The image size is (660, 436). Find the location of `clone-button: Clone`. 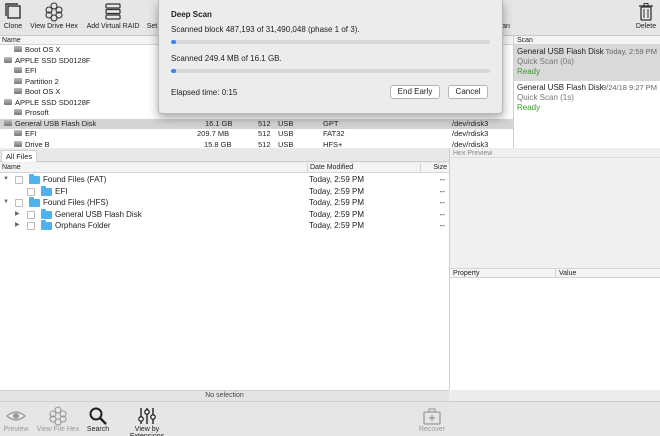

clone-button: Clone is located at coordinates (13, 18).